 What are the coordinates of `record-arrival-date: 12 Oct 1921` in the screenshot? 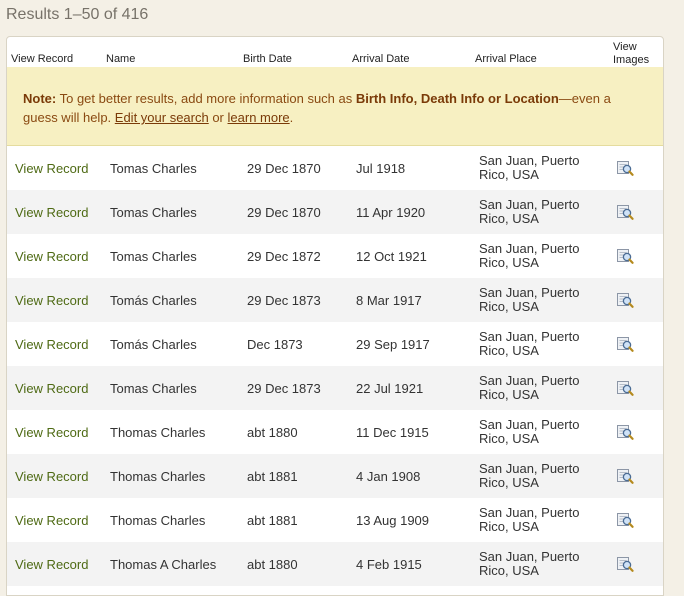 It's located at (391, 256).